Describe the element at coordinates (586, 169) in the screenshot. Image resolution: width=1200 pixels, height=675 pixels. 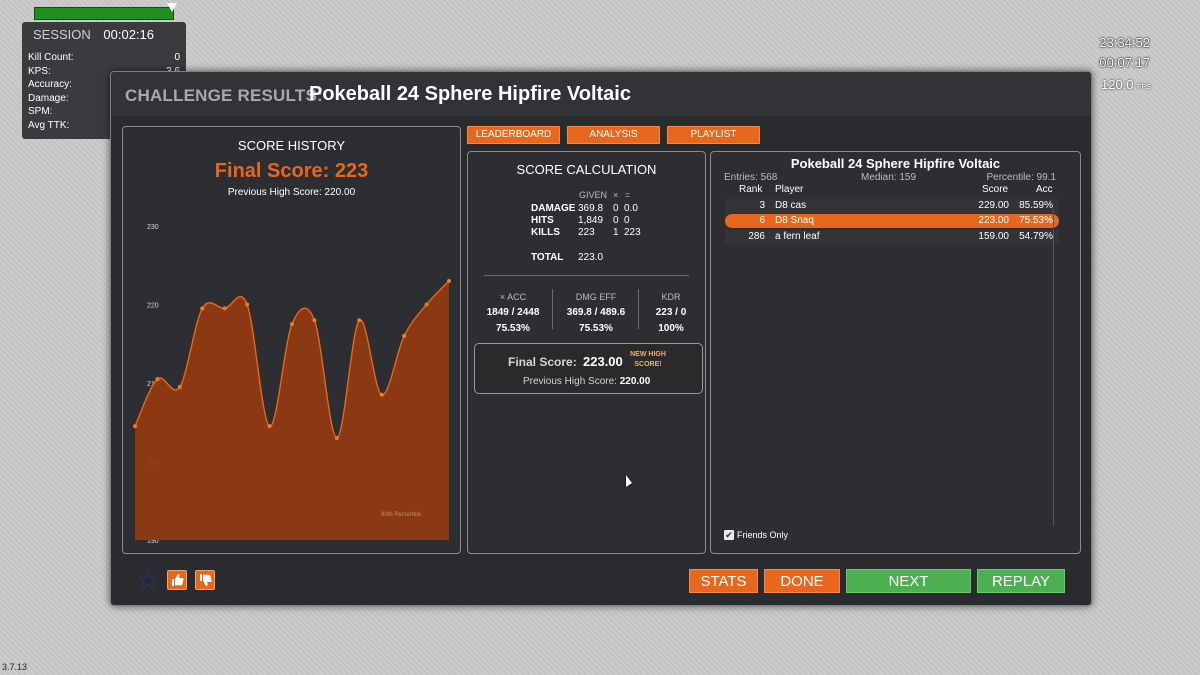
I see `score-calculation-title: SCORE CALCULATION` at that location.